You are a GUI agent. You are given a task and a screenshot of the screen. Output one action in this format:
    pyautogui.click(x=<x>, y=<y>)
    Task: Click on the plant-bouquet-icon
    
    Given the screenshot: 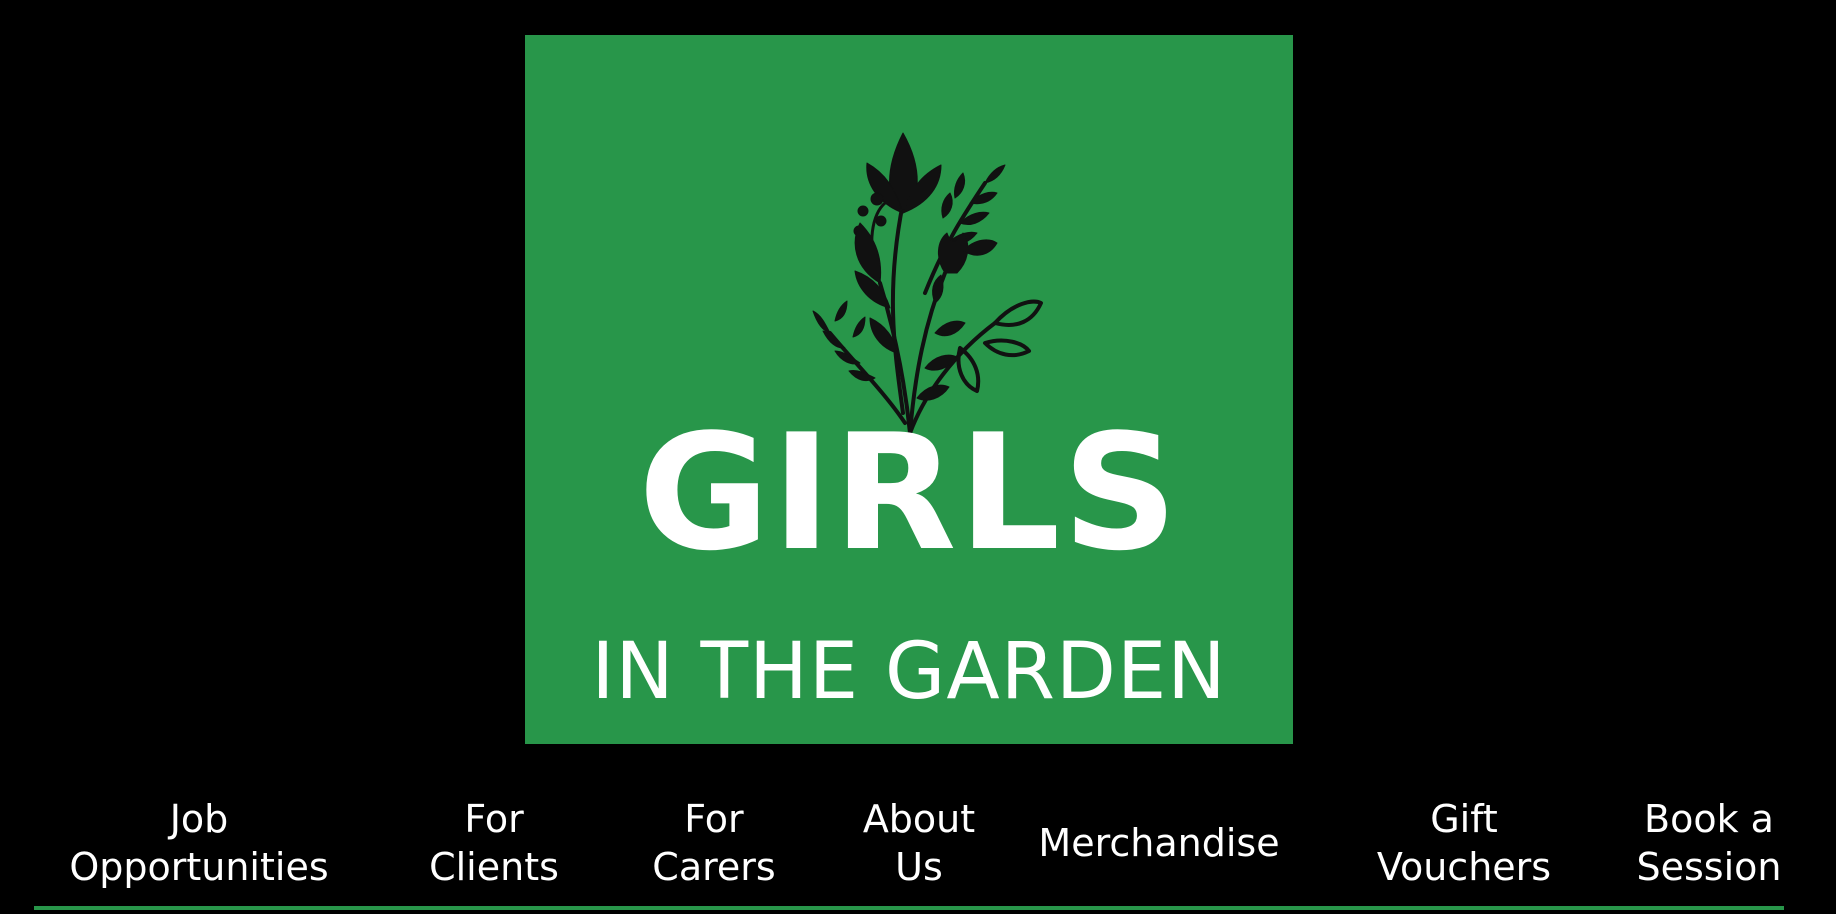 What is the action you would take?
    pyautogui.click(x=927, y=283)
    